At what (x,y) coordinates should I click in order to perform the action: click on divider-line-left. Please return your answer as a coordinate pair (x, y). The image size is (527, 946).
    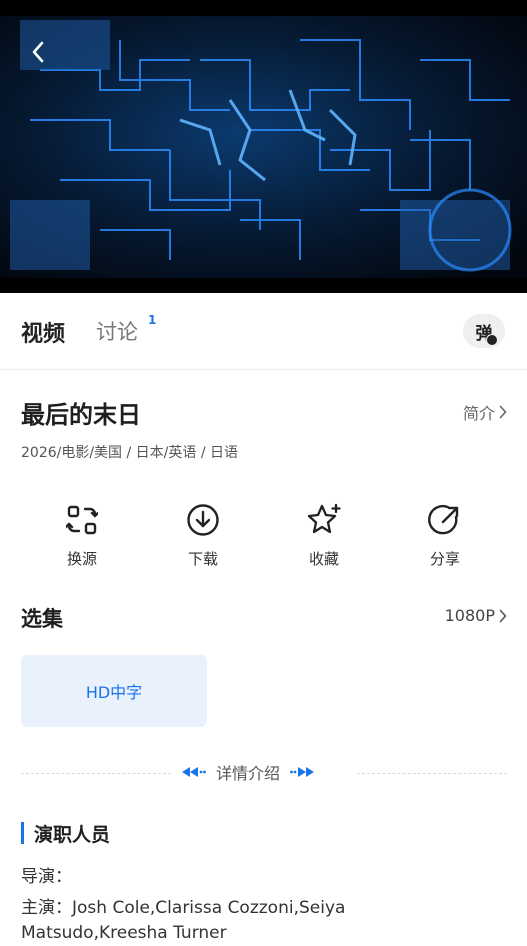
    Looking at the image, I should click on (96, 773).